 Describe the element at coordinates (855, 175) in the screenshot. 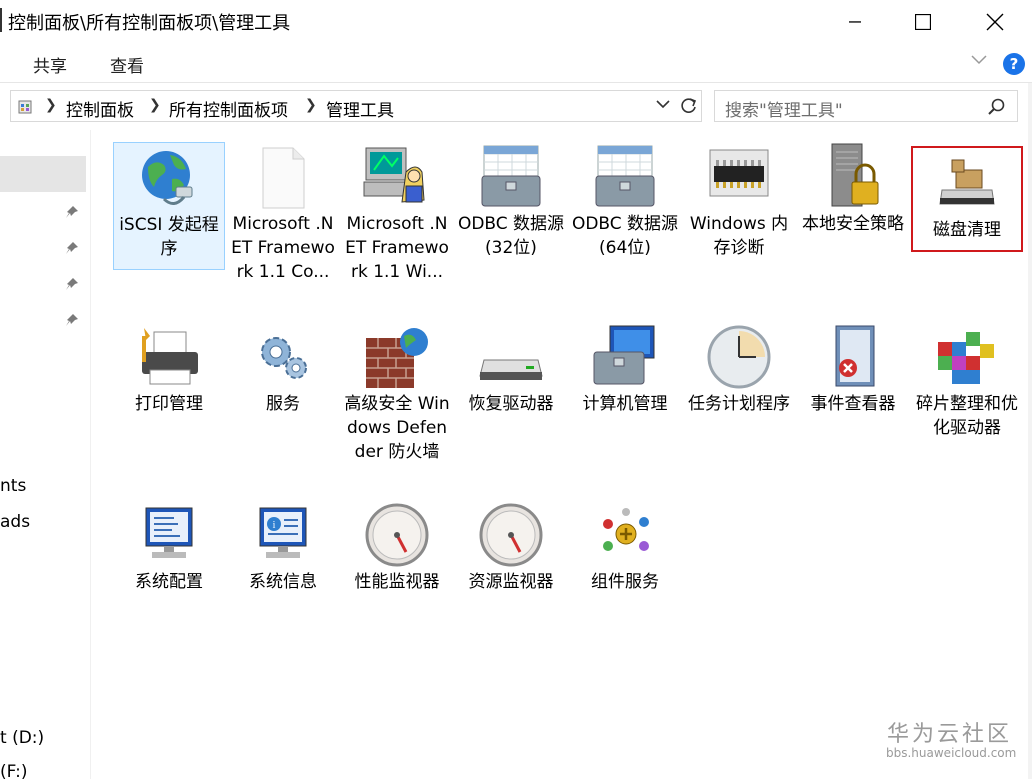

I see `security-policy-lock-icon` at that location.